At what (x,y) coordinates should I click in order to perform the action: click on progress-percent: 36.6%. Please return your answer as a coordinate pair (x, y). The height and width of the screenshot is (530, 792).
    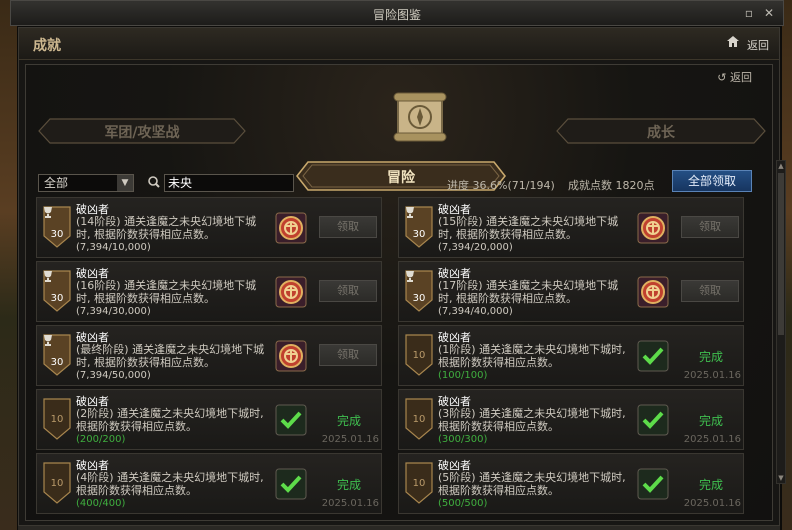
    Looking at the image, I should click on (490, 185).